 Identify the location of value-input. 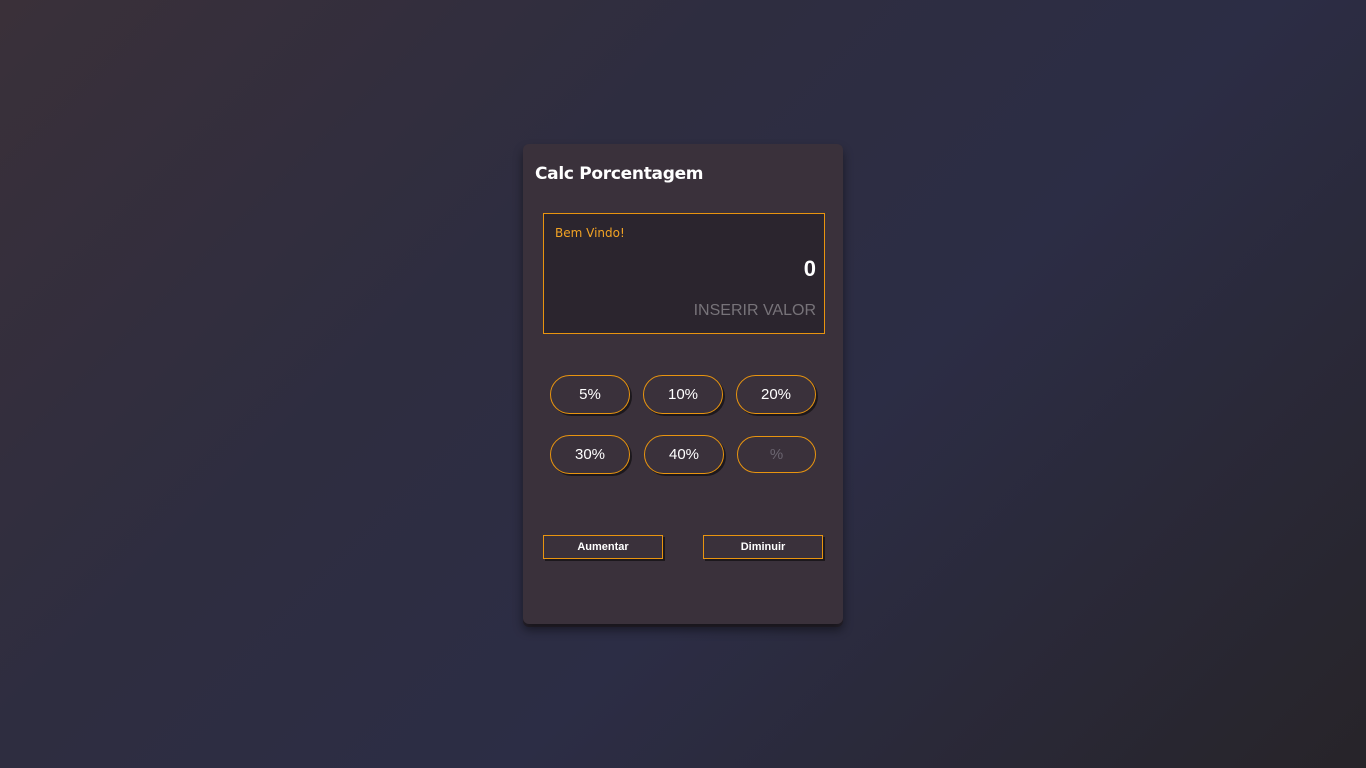
(716, 311).